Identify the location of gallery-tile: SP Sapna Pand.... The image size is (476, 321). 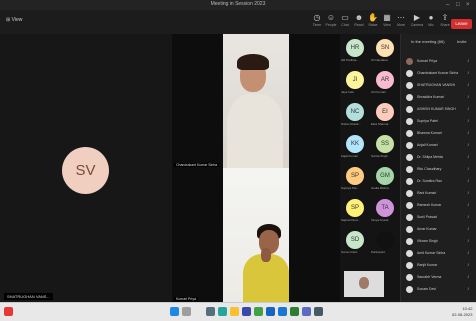
(355, 211).